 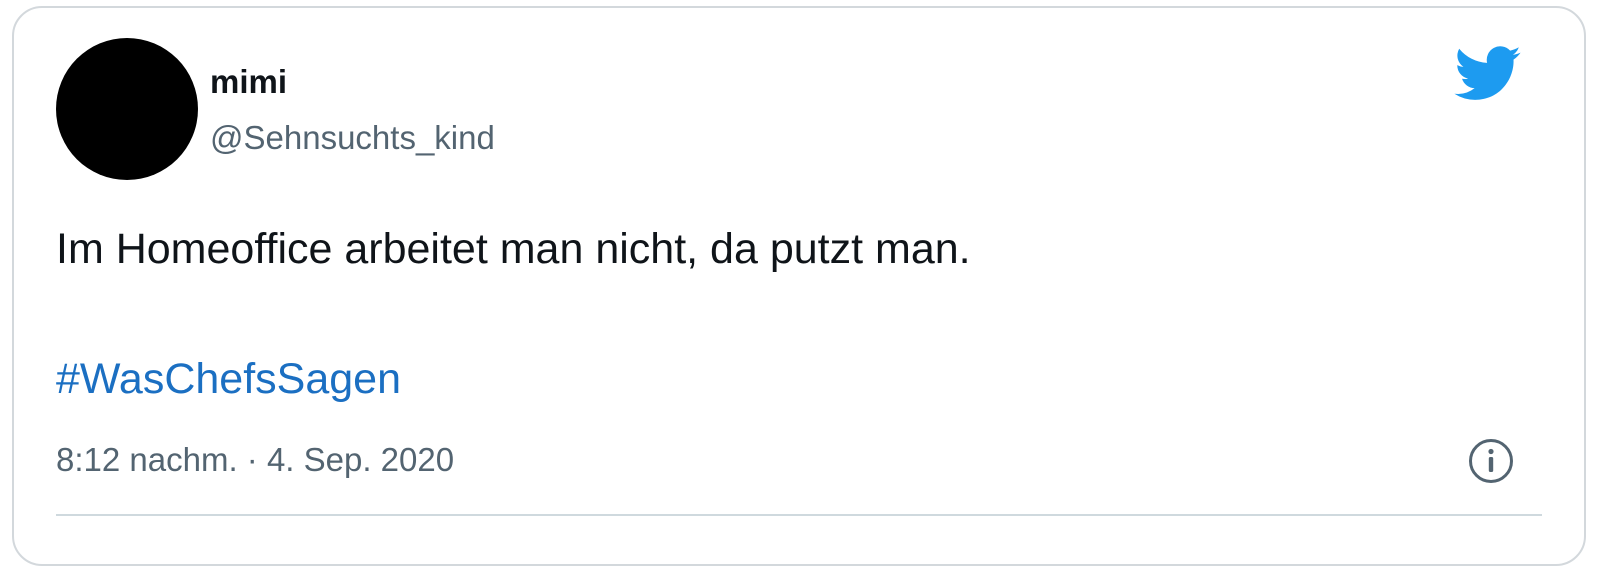 I want to click on avatar, so click(x=127, y=109).